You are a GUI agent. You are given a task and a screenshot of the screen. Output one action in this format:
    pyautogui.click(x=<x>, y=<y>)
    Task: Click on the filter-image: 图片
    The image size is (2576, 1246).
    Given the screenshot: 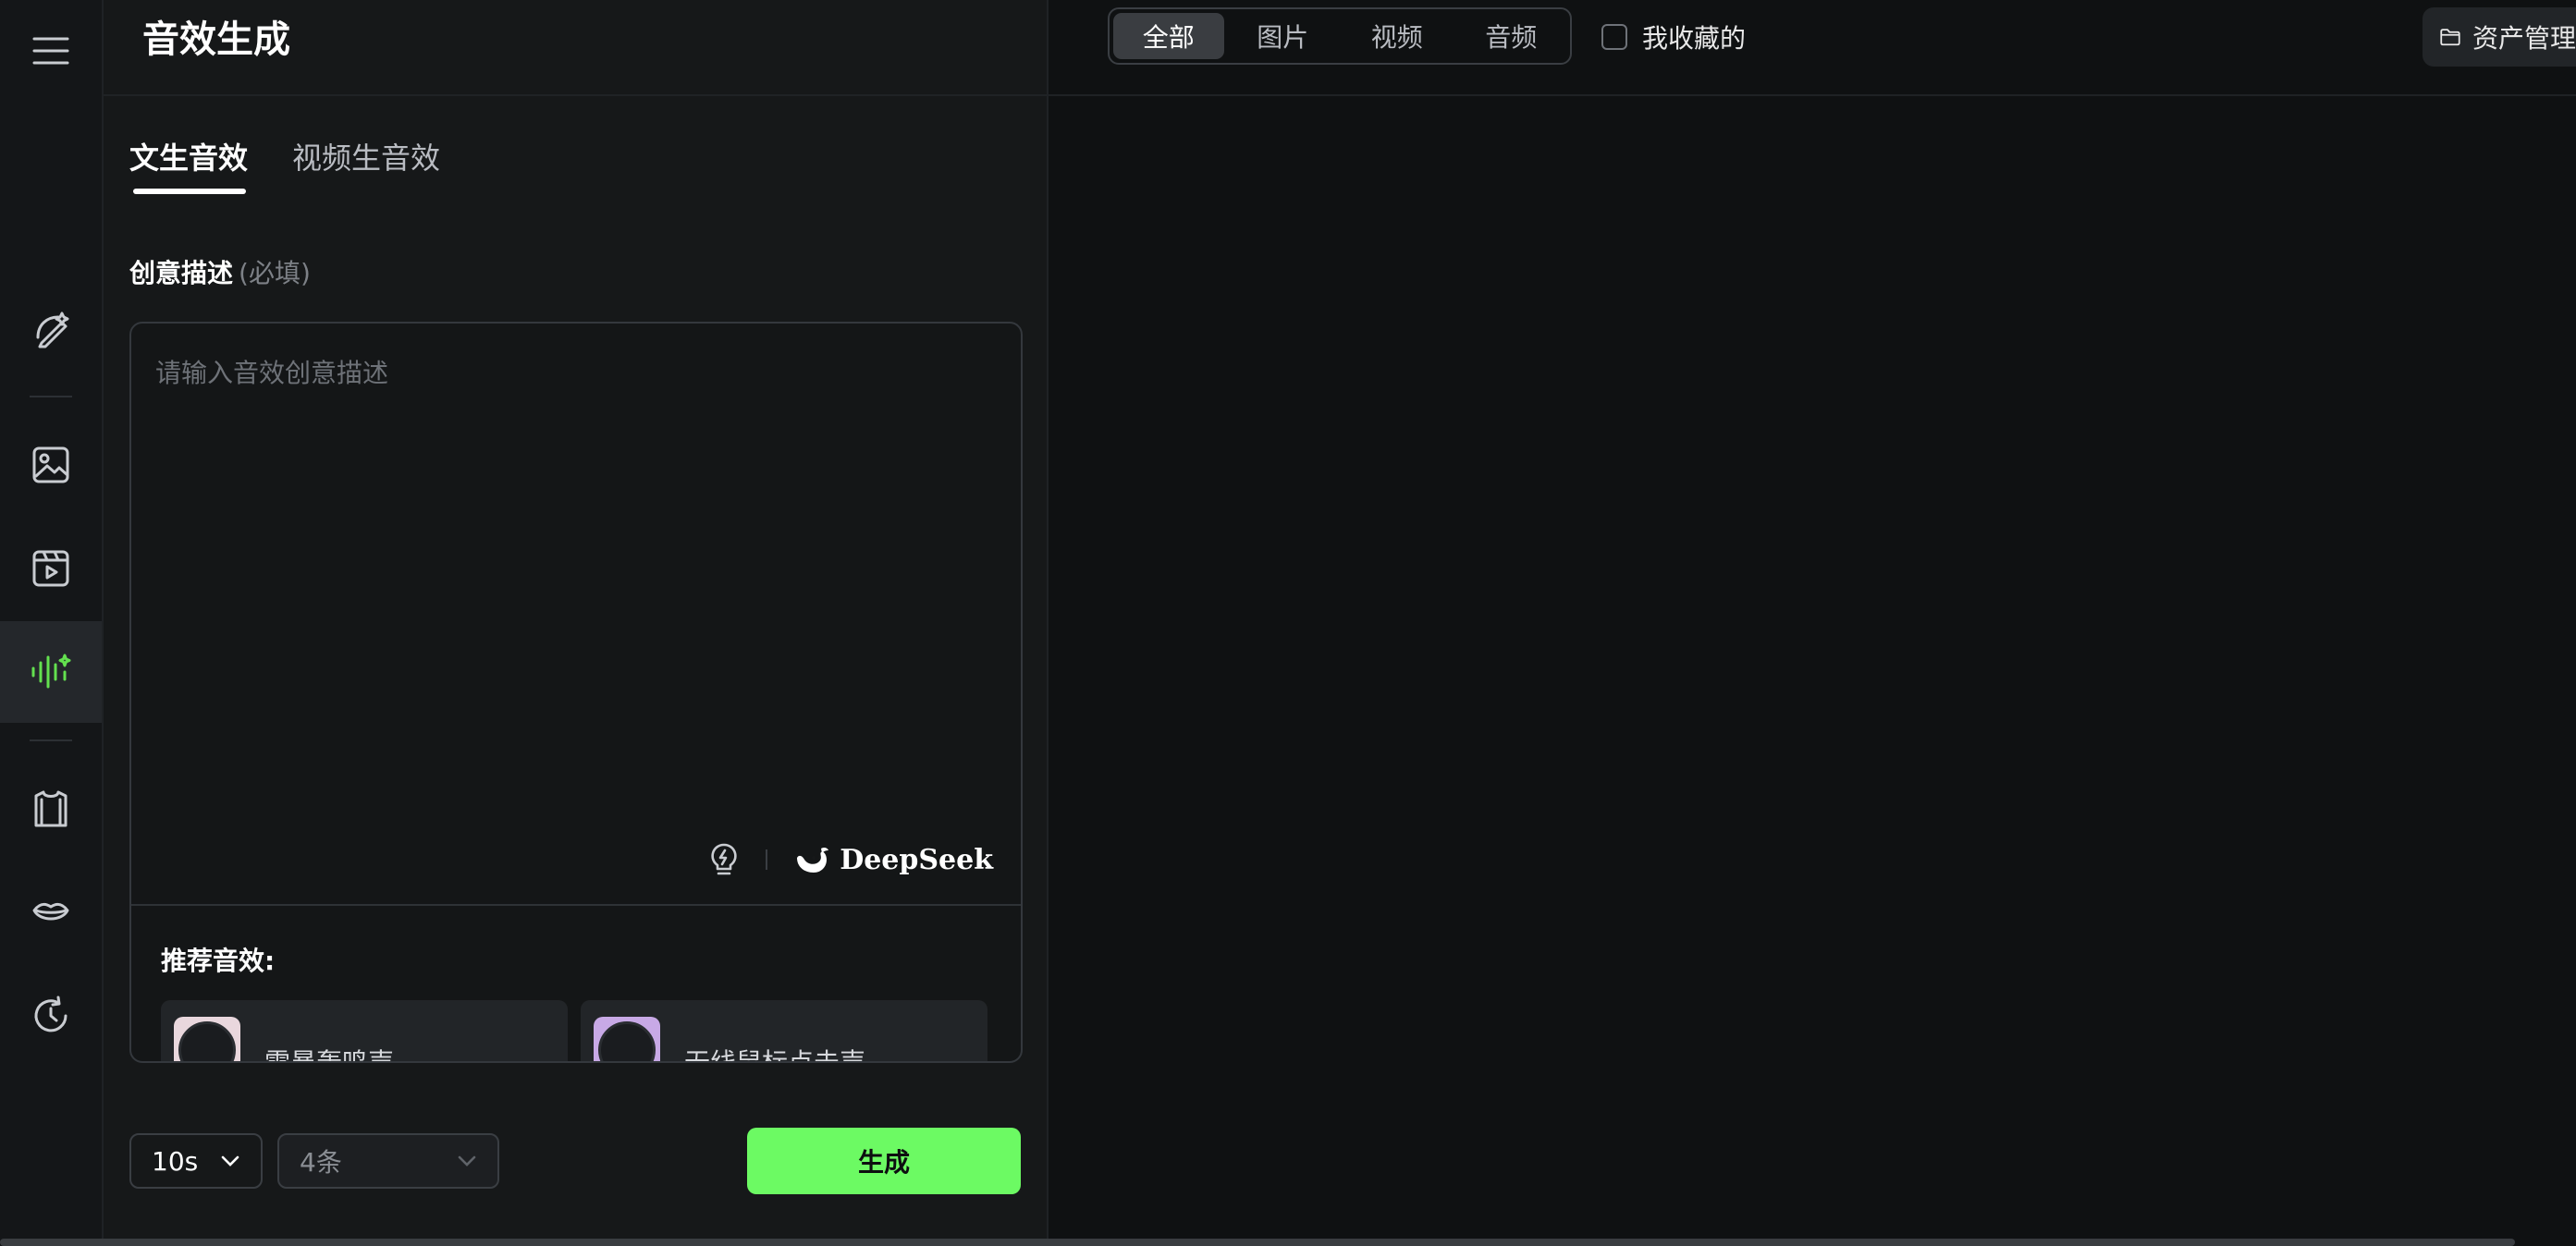 What is the action you would take?
    pyautogui.click(x=1283, y=36)
    